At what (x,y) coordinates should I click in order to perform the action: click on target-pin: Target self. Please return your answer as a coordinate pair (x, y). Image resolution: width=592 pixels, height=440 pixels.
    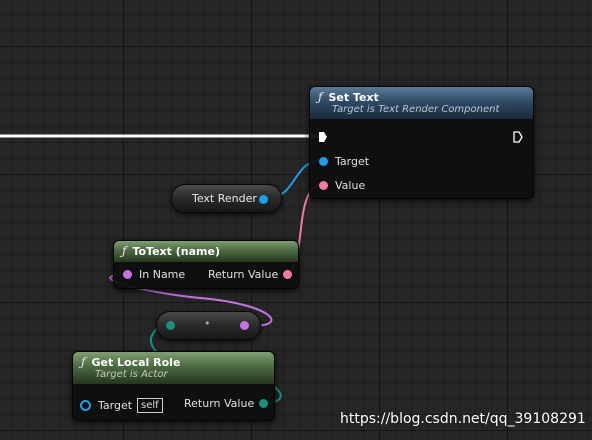
    Looking at the image, I should click on (121, 405).